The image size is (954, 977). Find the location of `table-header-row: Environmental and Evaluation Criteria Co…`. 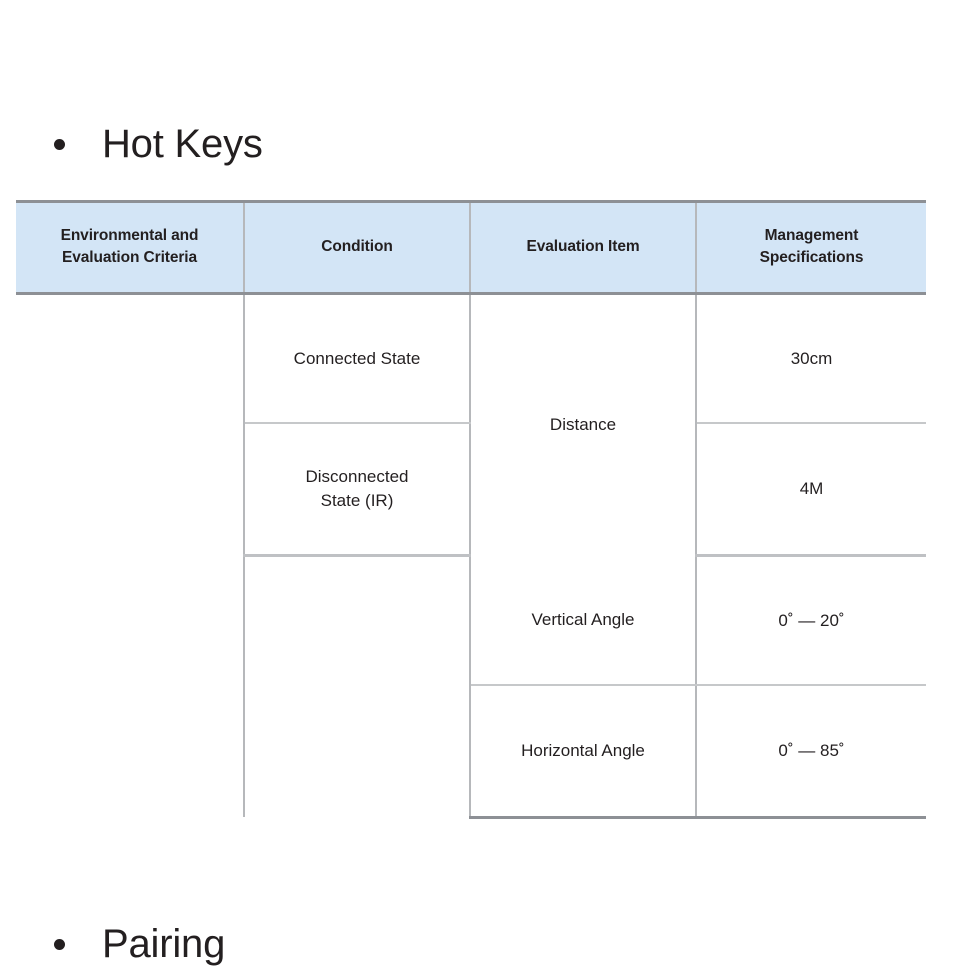

table-header-row: Environmental and Evaluation Criteria Co… is located at coordinates (471, 247).